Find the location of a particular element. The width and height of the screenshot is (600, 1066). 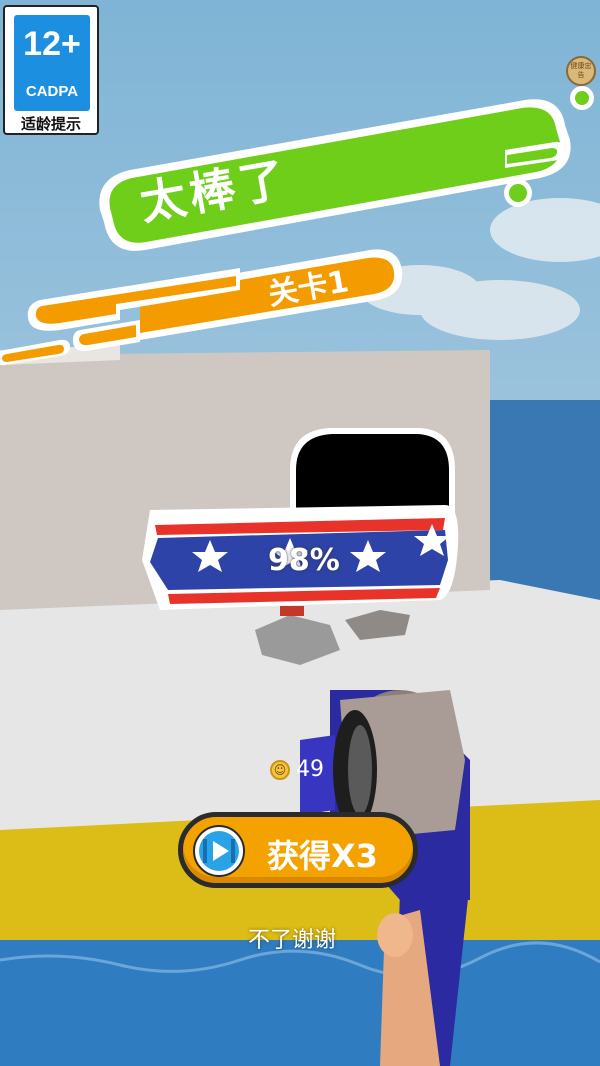

health-advice-seal: 健康忠告 is located at coordinates (581, 71).